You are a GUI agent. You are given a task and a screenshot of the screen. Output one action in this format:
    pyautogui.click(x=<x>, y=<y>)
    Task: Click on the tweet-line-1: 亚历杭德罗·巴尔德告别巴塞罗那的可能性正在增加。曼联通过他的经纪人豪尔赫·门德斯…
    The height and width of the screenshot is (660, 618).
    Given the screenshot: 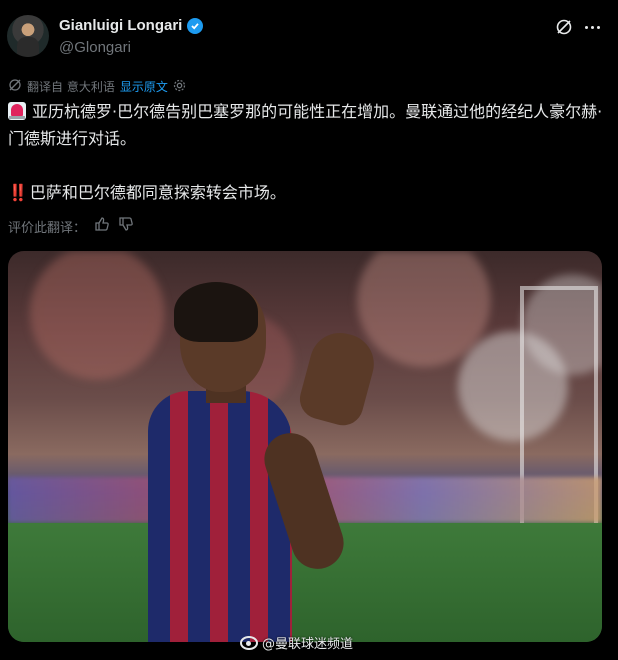 What is the action you would take?
    pyautogui.click(x=305, y=125)
    